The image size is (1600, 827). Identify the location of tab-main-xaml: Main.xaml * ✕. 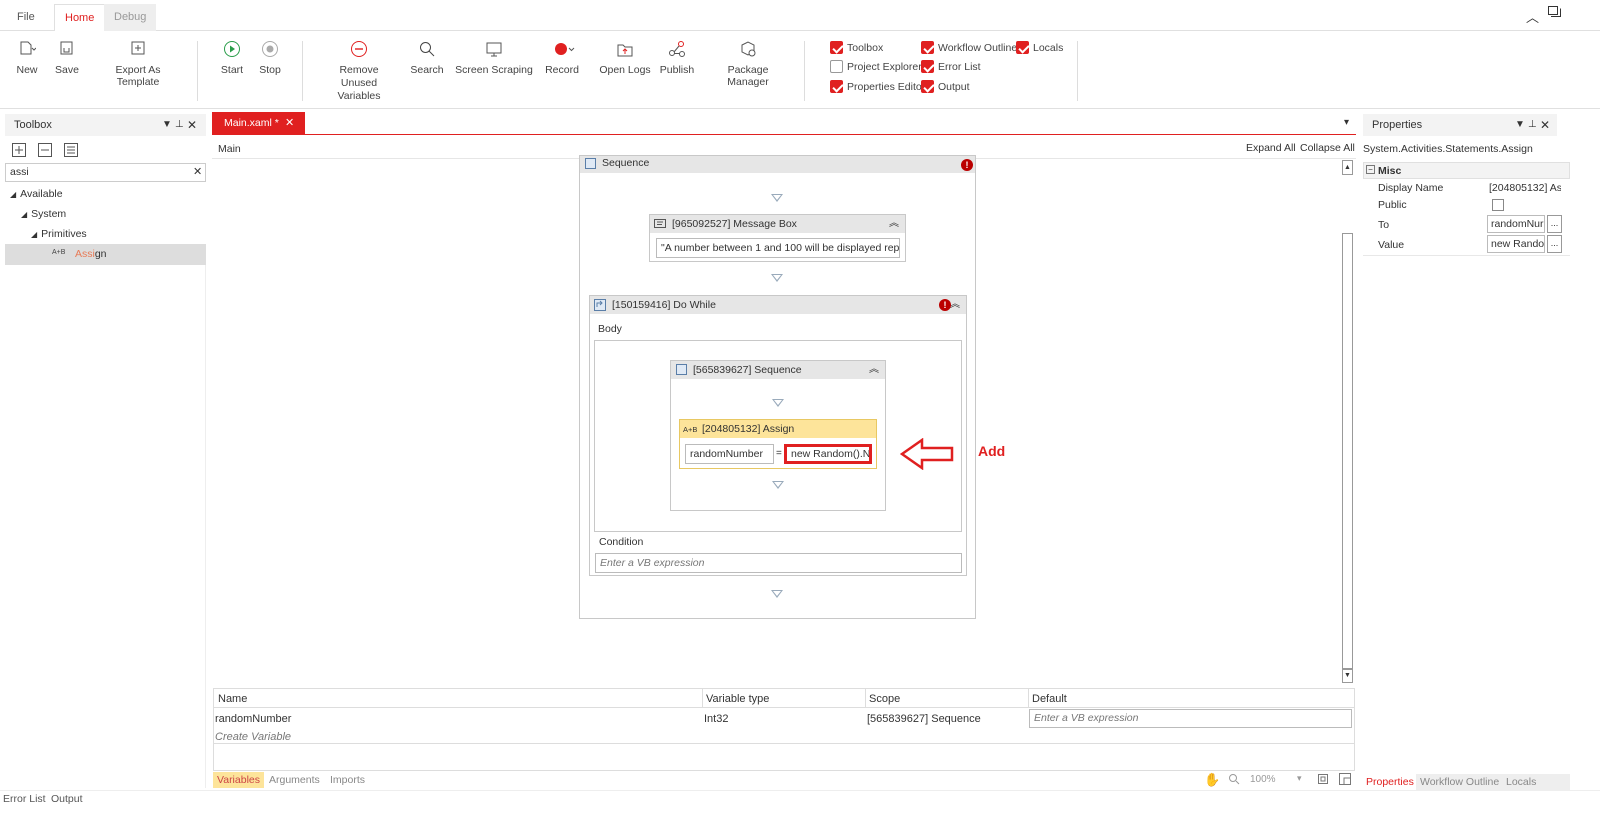
(258, 123).